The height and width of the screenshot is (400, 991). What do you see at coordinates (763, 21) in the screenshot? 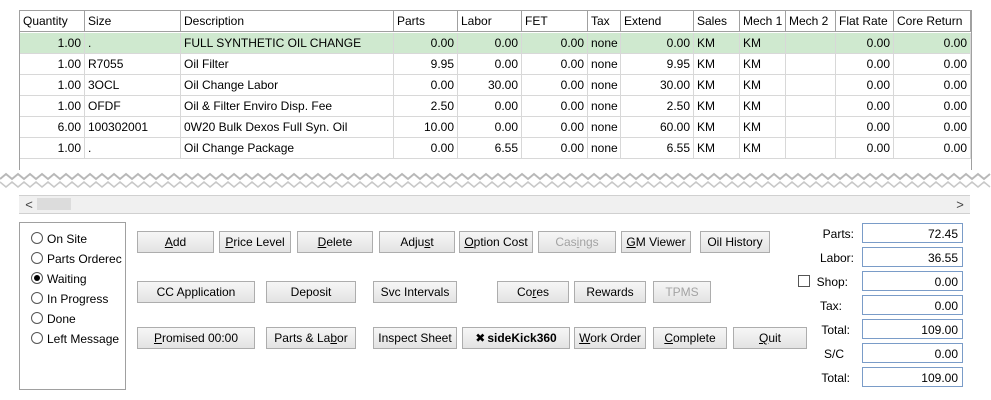
I see `column-header-mech1: Mech 1` at bounding box center [763, 21].